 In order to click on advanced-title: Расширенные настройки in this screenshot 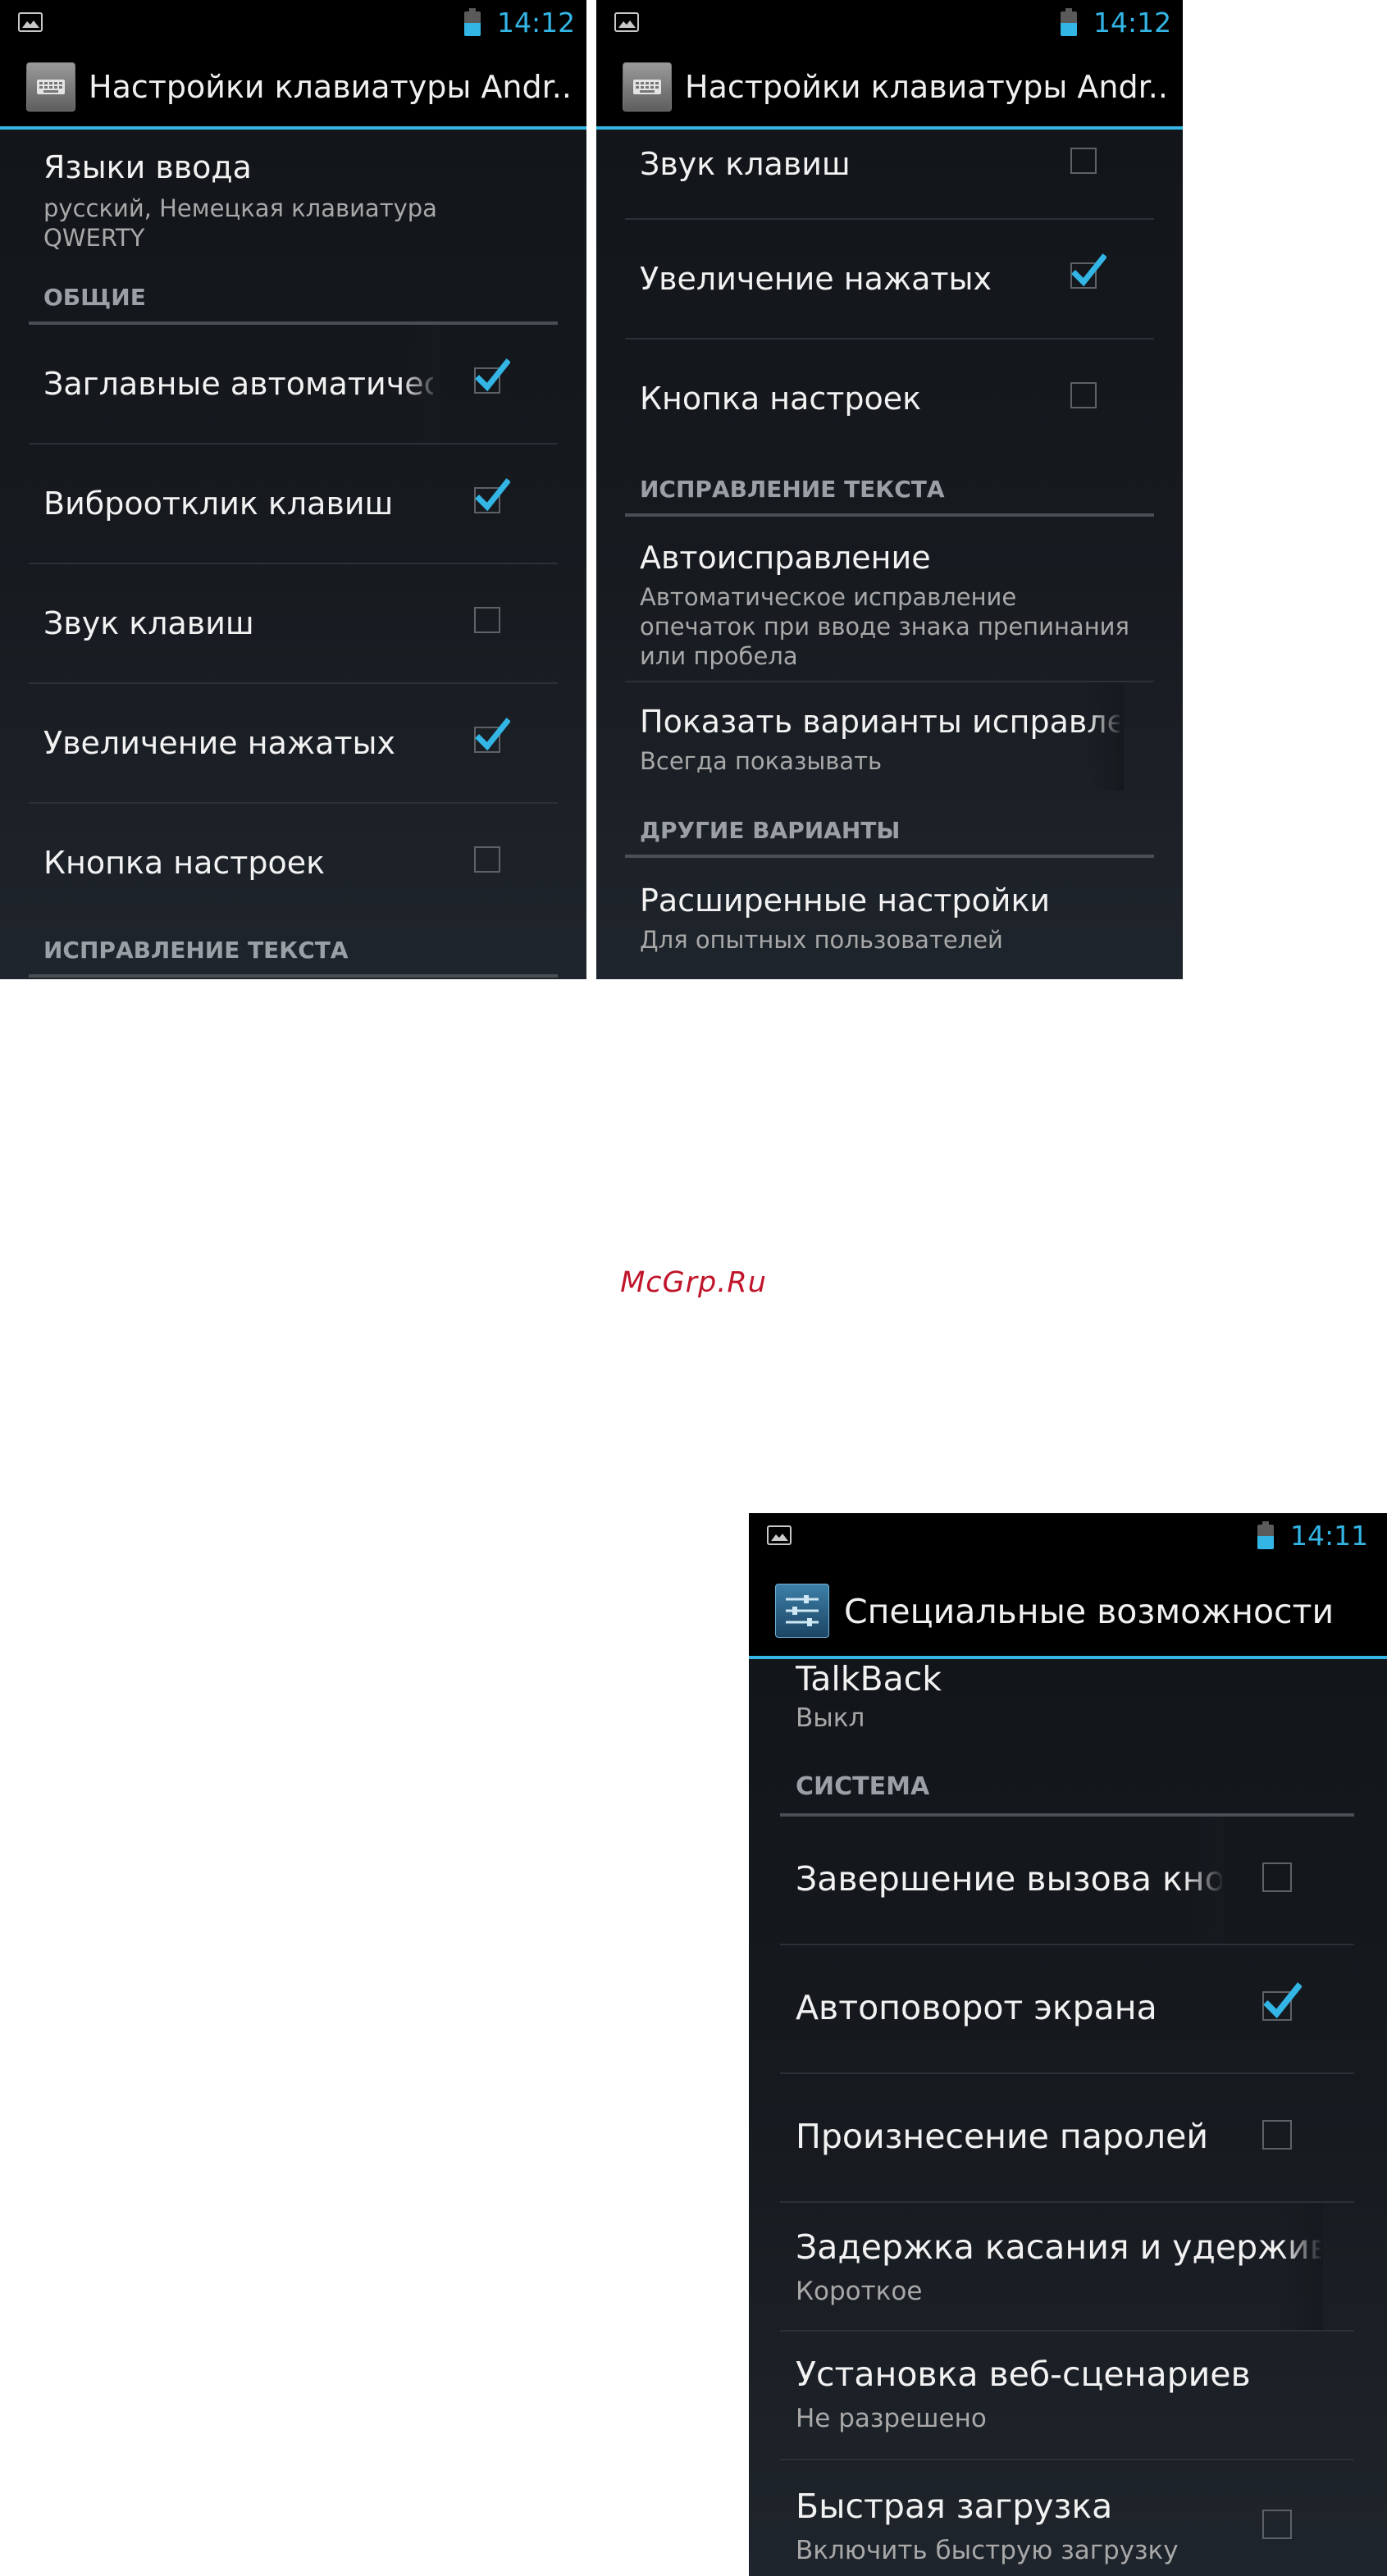, I will do `click(845, 900)`.